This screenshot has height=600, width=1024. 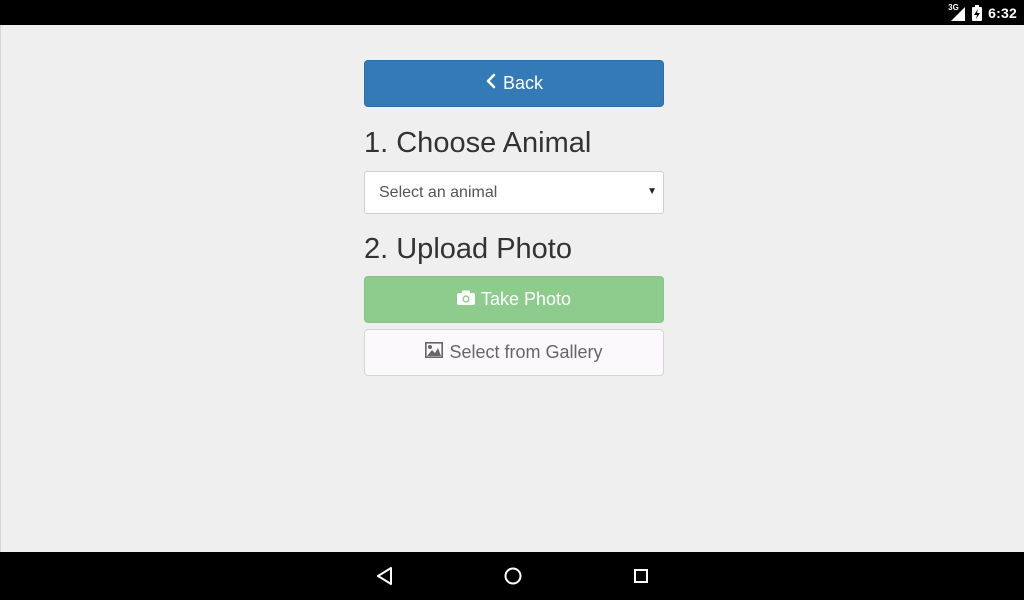 I want to click on clock: 6:32, so click(x=1002, y=12).